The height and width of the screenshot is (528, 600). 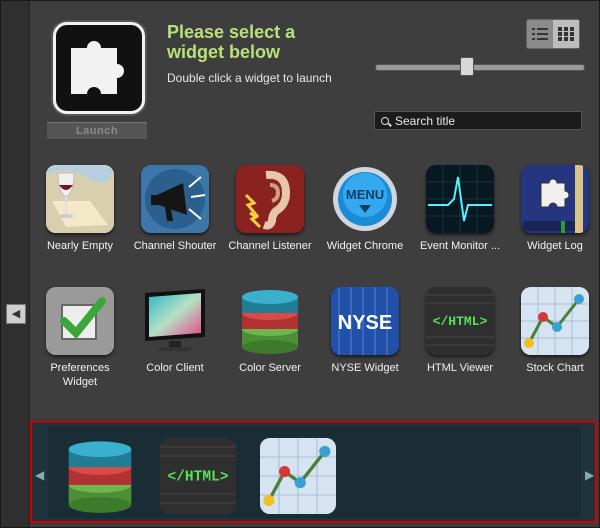 I want to click on wine-glass-icon, so click(x=80, y=199).